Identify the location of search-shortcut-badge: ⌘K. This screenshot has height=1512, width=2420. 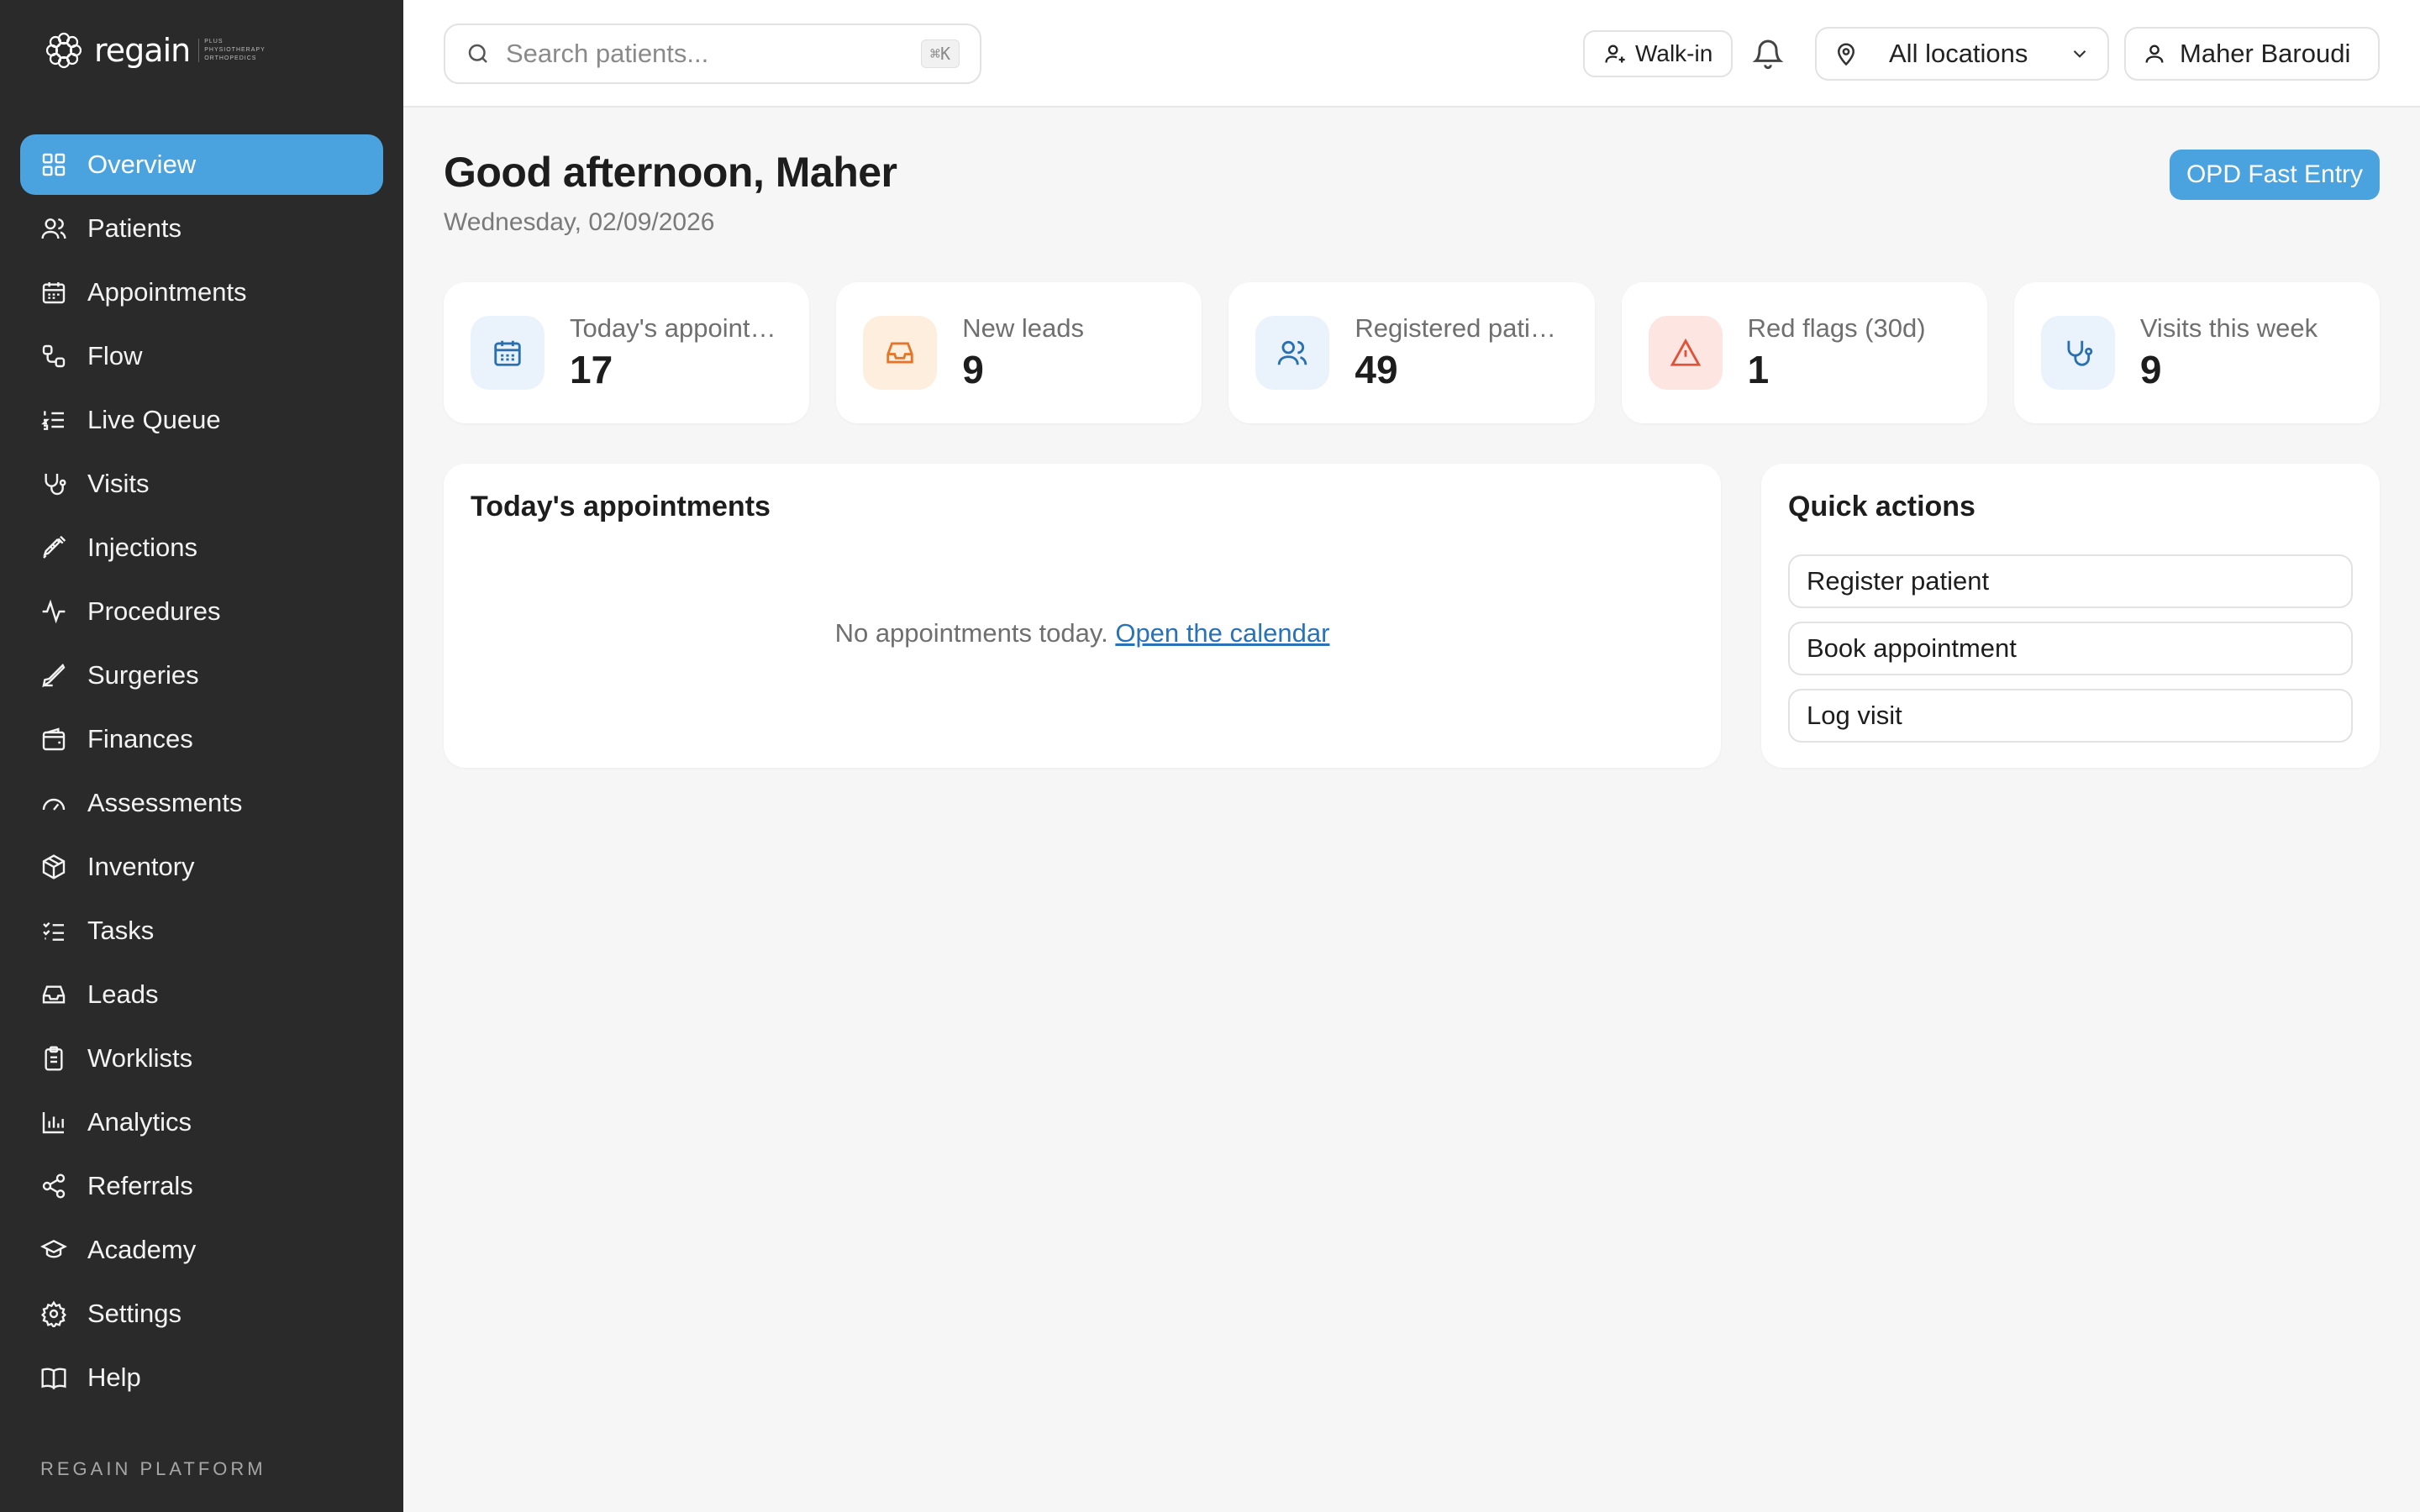
(940, 53).